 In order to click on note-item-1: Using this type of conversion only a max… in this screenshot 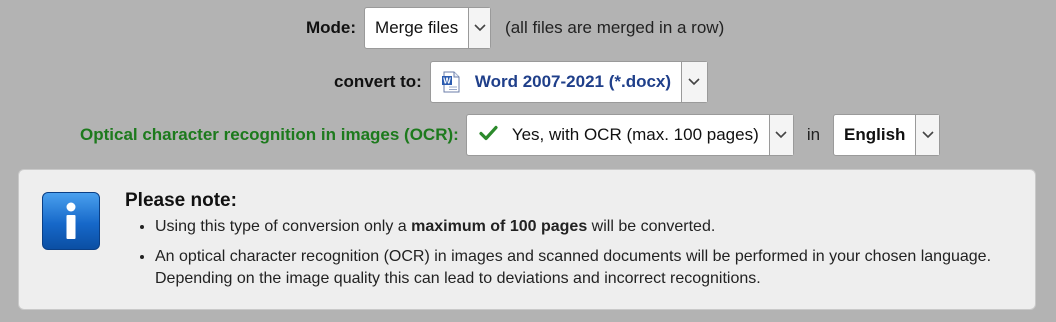, I will do `click(595, 227)`.